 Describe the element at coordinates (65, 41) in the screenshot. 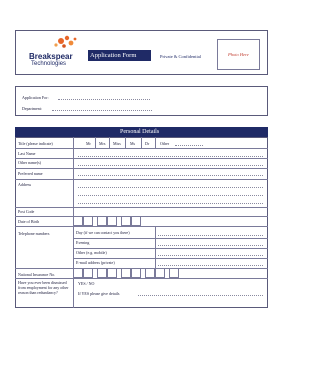

I see `breakspear-logo-icon` at that location.